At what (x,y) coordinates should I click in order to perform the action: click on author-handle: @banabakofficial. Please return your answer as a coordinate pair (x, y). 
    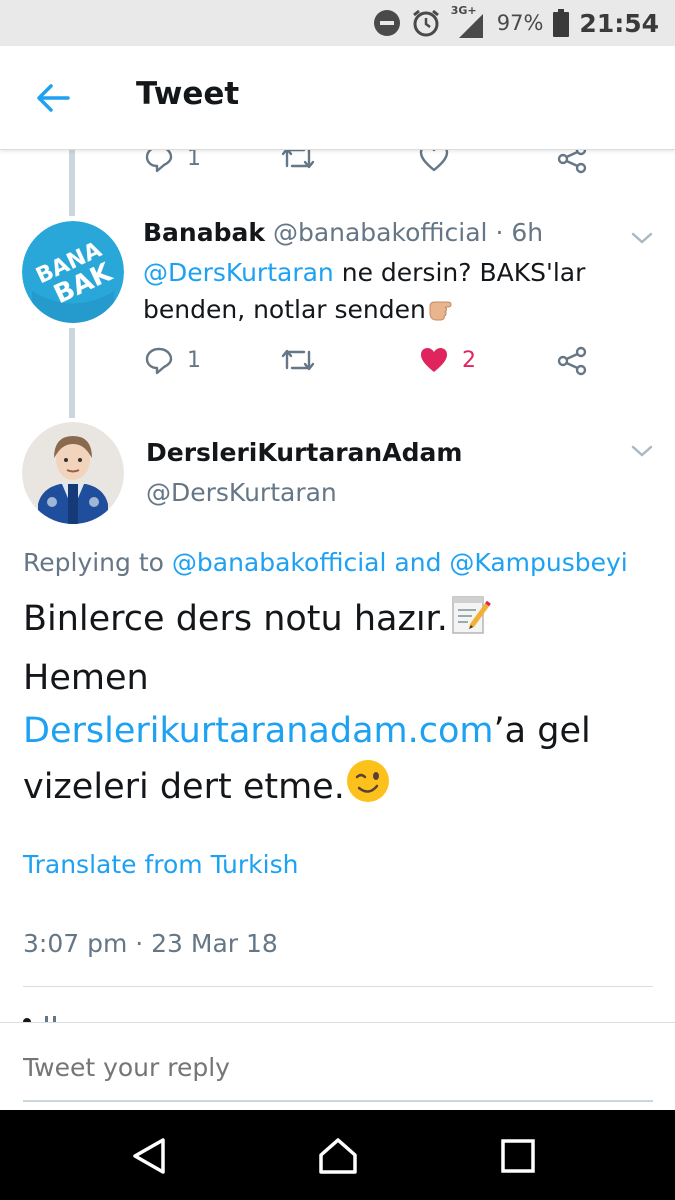
    Looking at the image, I should click on (380, 232).